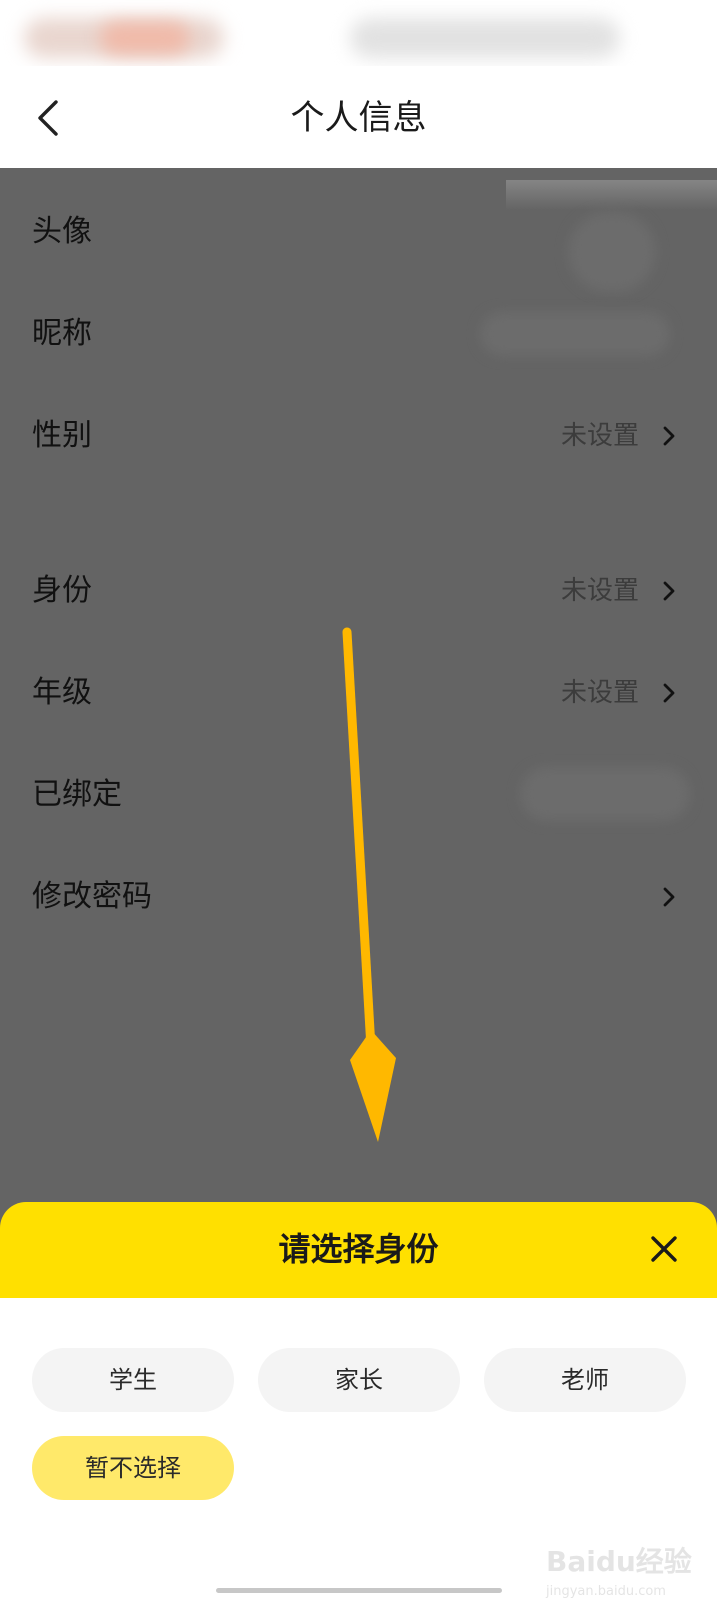 The width and height of the screenshot is (717, 1600). What do you see at coordinates (62, 692) in the screenshot?
I see `row-label: 年级` at bounding box center [62, 692].